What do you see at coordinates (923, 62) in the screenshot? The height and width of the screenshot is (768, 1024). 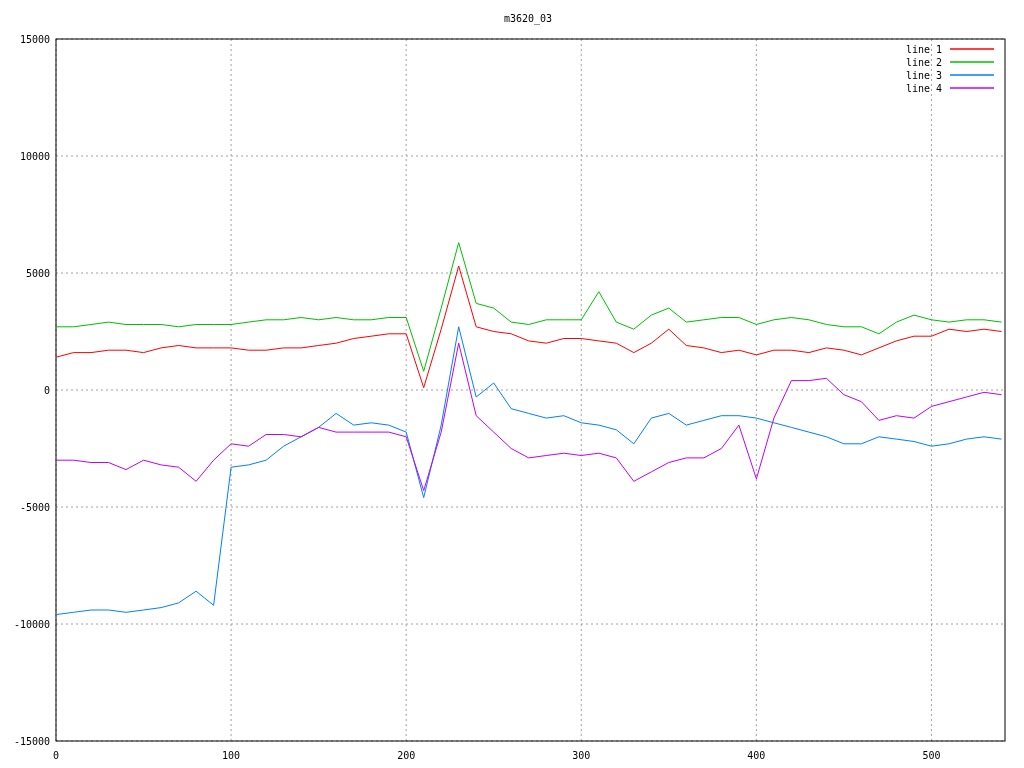 I see `legend-label: line 2` at bounding box center [923, 62].